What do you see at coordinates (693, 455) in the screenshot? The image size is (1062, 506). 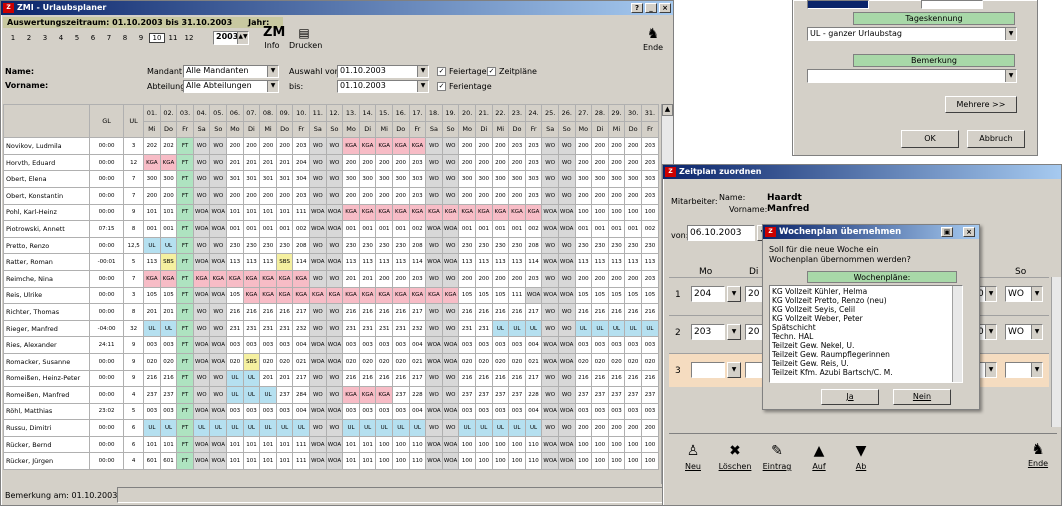 I see `toolbar-person-button: ♙ Neu` at bounding box center [693, 455].